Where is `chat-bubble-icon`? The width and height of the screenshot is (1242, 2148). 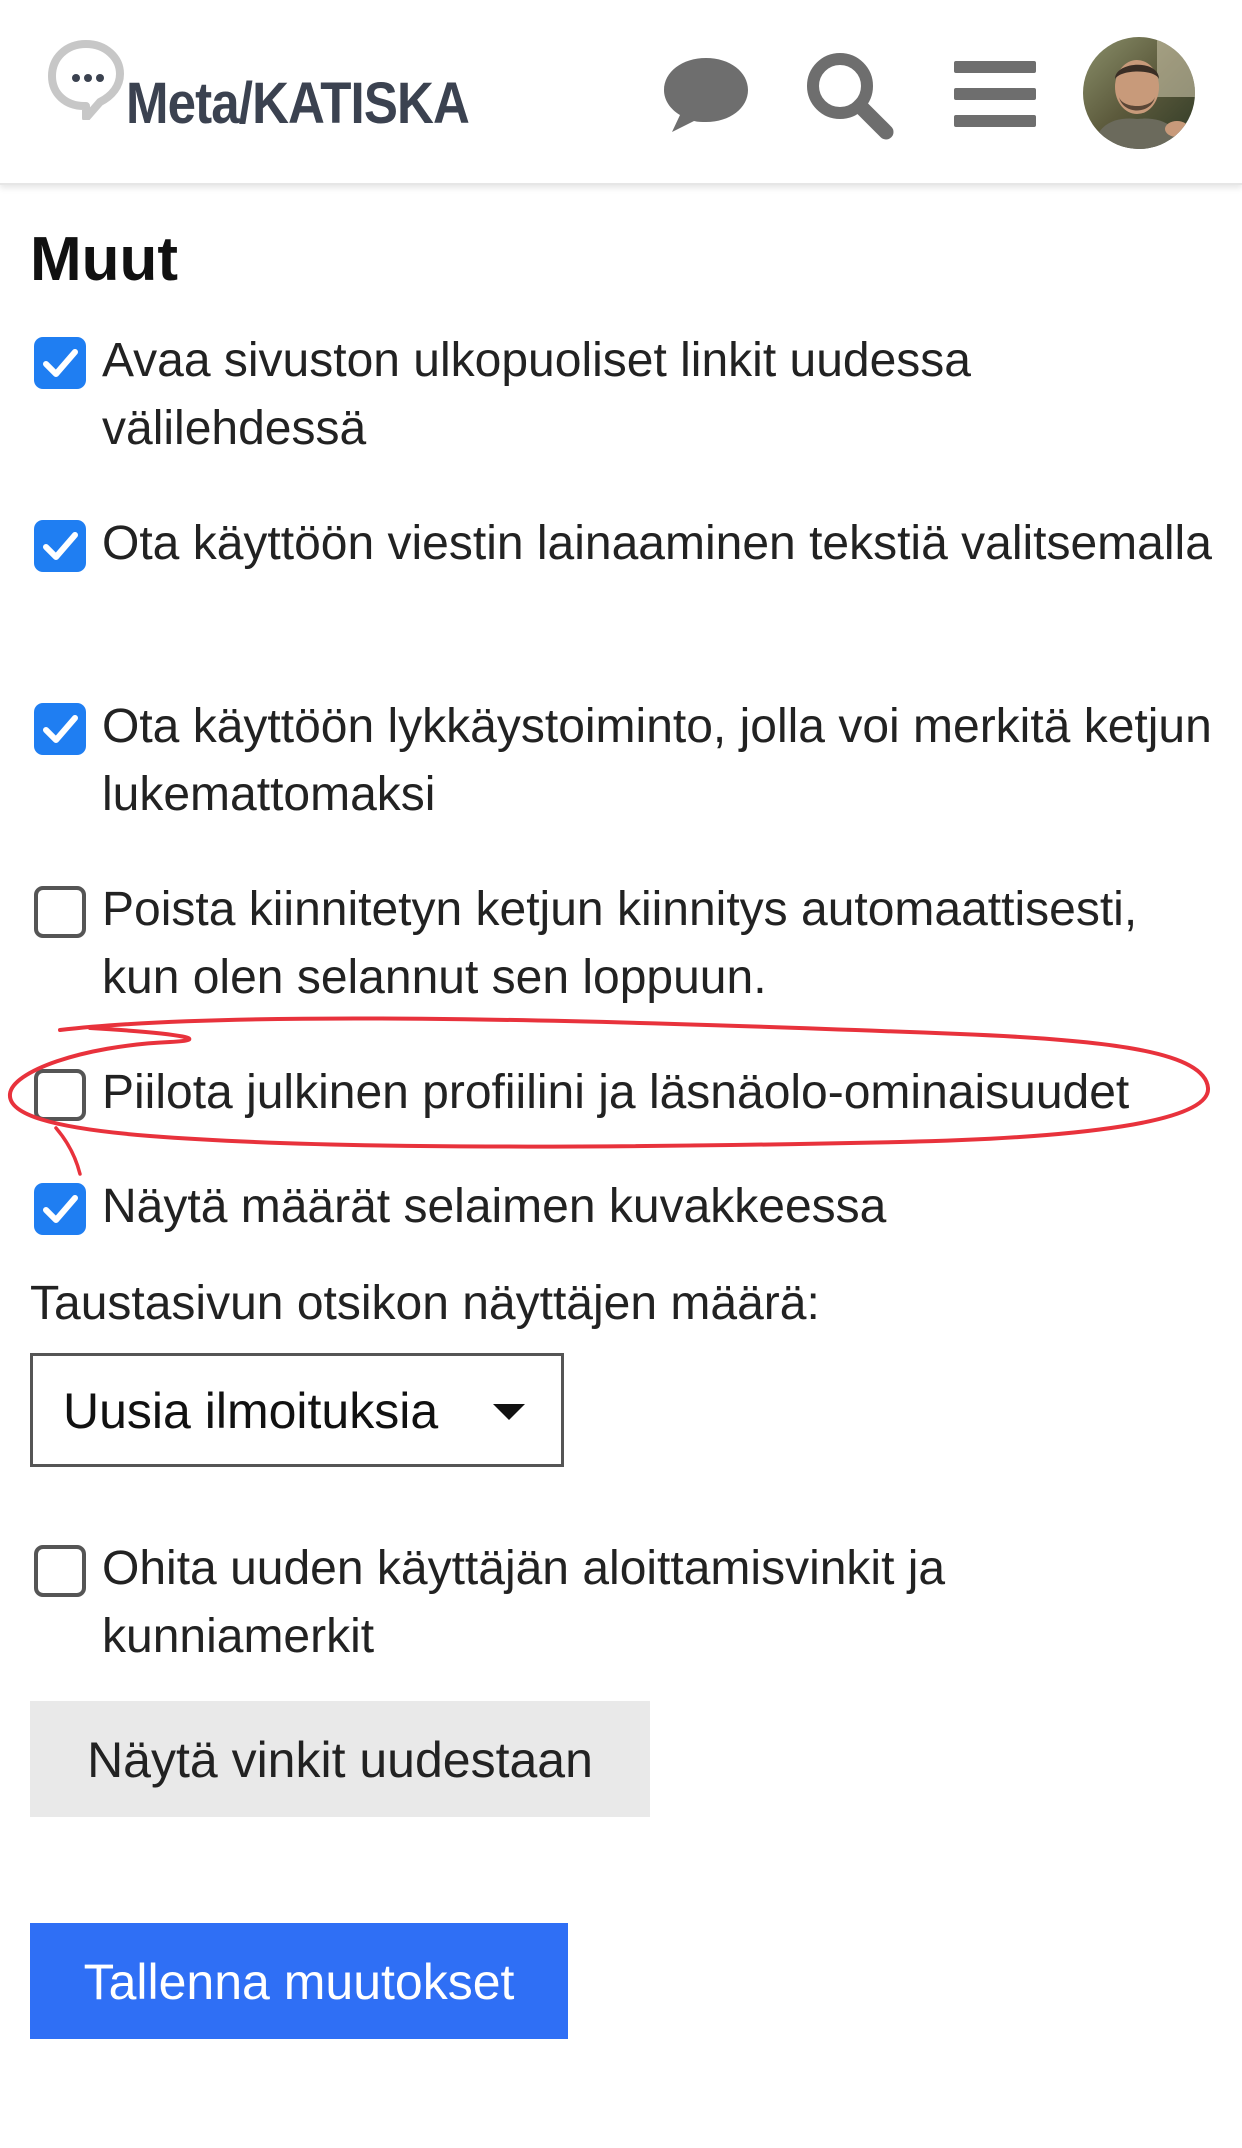
chat-bubble-icon is located at coordinates (706, 94).